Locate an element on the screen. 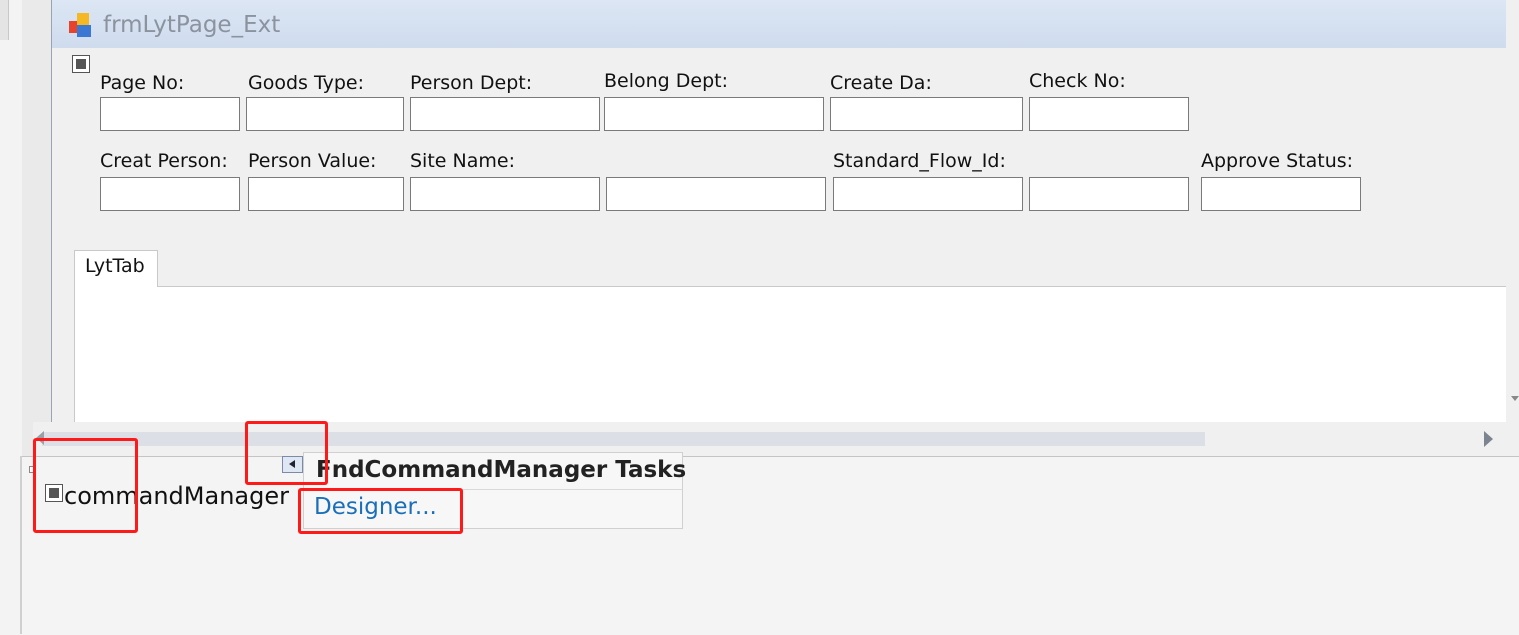  person-value-input is located at coordinates (326, 194).